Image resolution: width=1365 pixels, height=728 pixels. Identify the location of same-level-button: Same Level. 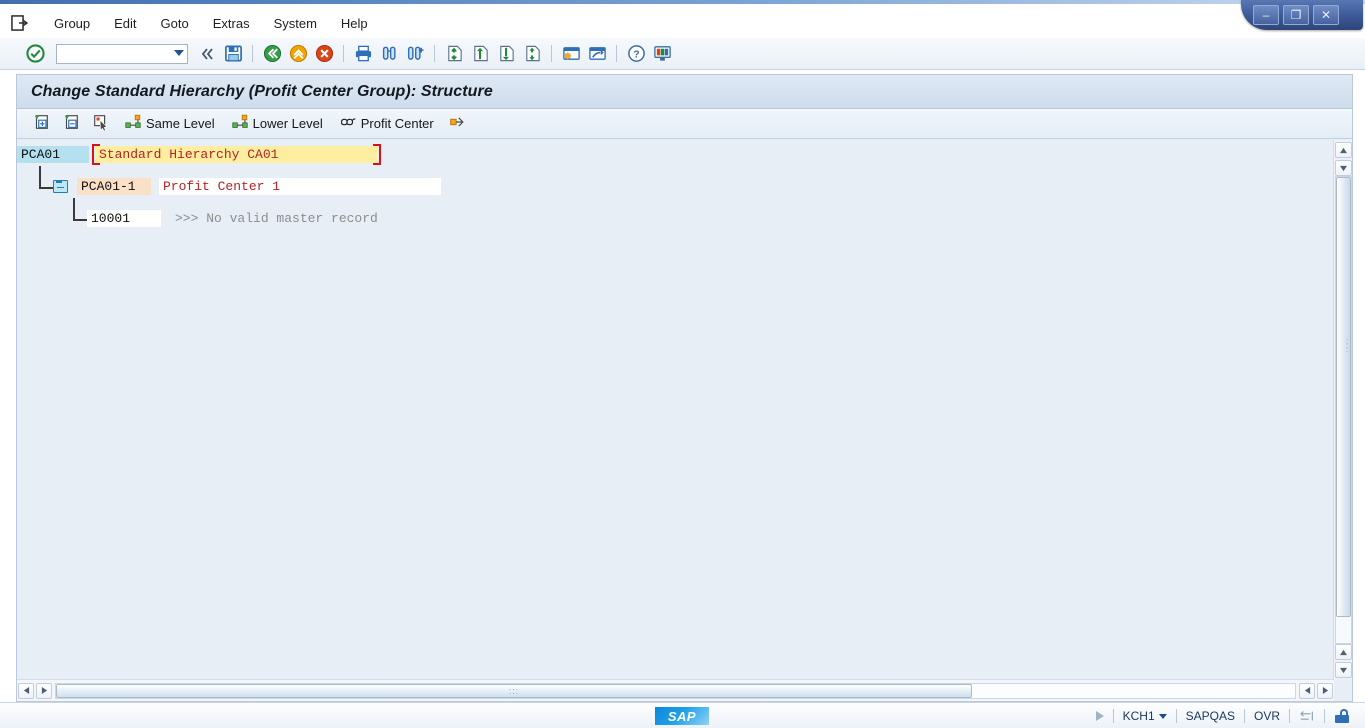
(169, 124).